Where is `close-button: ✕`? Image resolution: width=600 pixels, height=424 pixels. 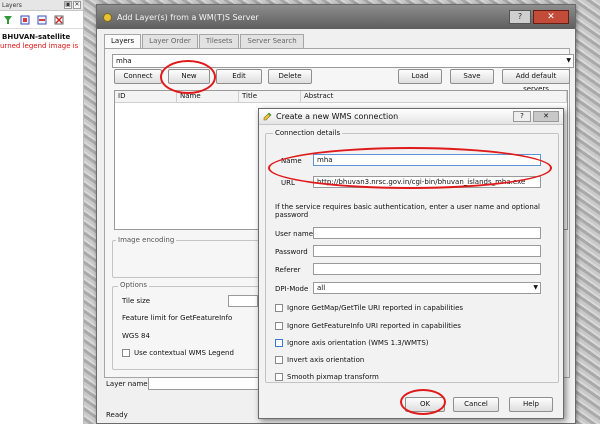
close-button: ✕ is located at coordinates (551, 17).